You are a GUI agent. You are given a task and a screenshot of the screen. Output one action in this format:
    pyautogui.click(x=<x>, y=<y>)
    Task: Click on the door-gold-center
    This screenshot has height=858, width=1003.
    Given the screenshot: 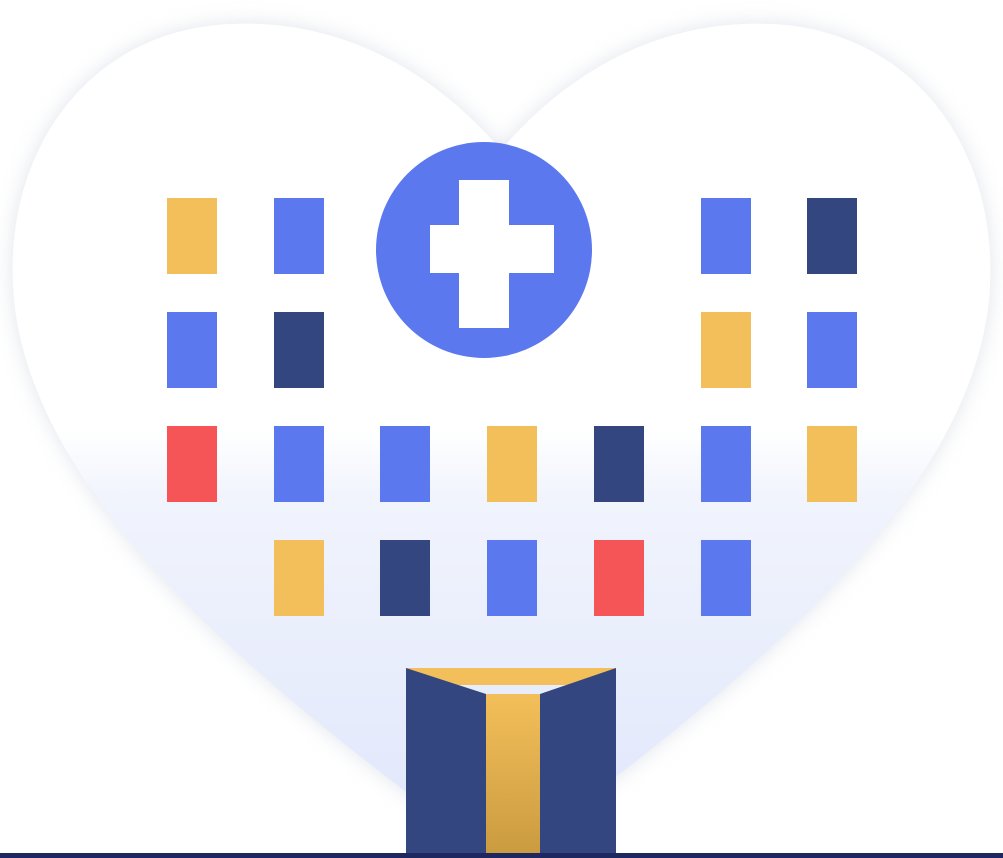 What is the action you would take?
    pyautogui.click(x=513, y=776)
    